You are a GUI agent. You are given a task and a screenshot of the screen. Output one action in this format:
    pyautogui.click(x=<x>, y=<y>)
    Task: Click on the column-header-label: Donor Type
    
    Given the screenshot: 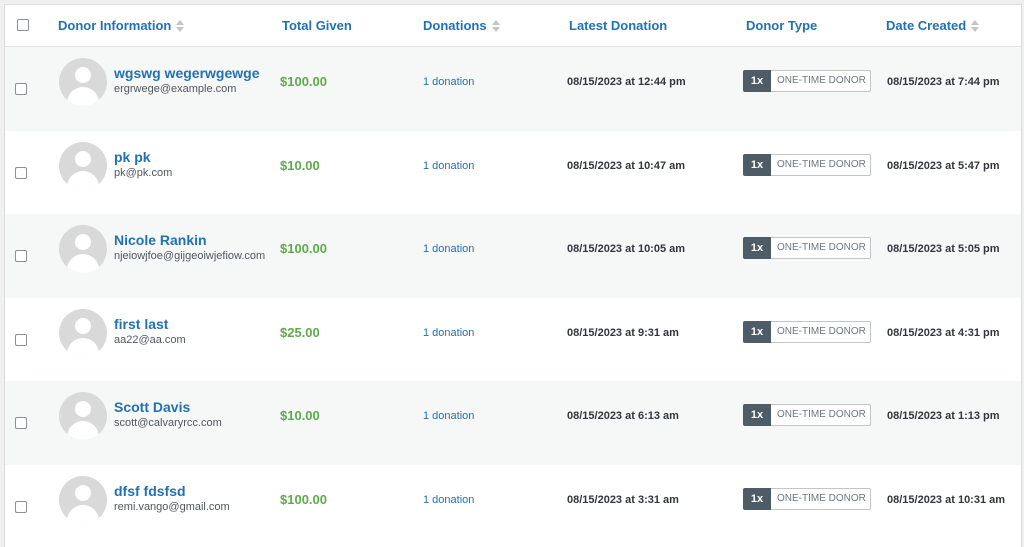 What is the action you would take?
    pyautogui.click(x=781, y=25)
    